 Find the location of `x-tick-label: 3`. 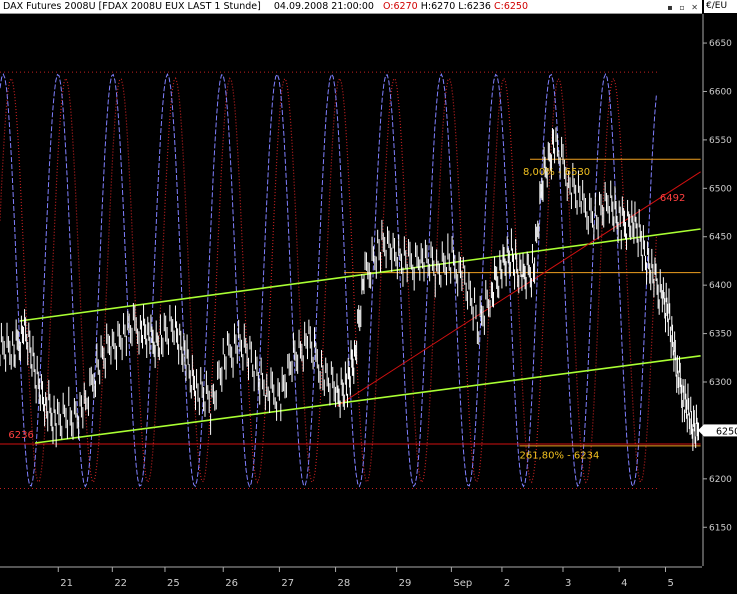

x-tick-label: 3 is located at coordinates (568, 583).